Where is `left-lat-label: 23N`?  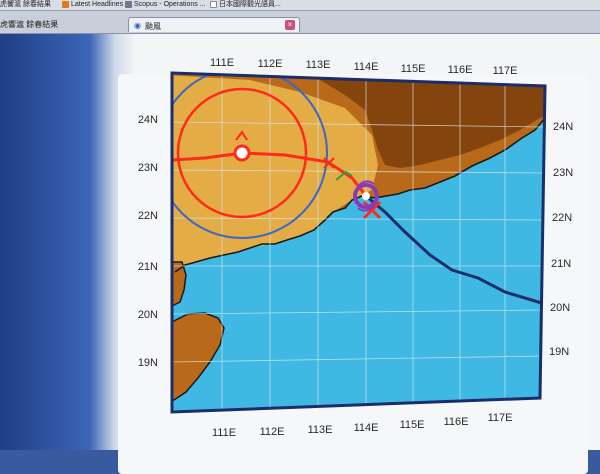 left-lat-label: 23N is located at coordinates (148, 168).